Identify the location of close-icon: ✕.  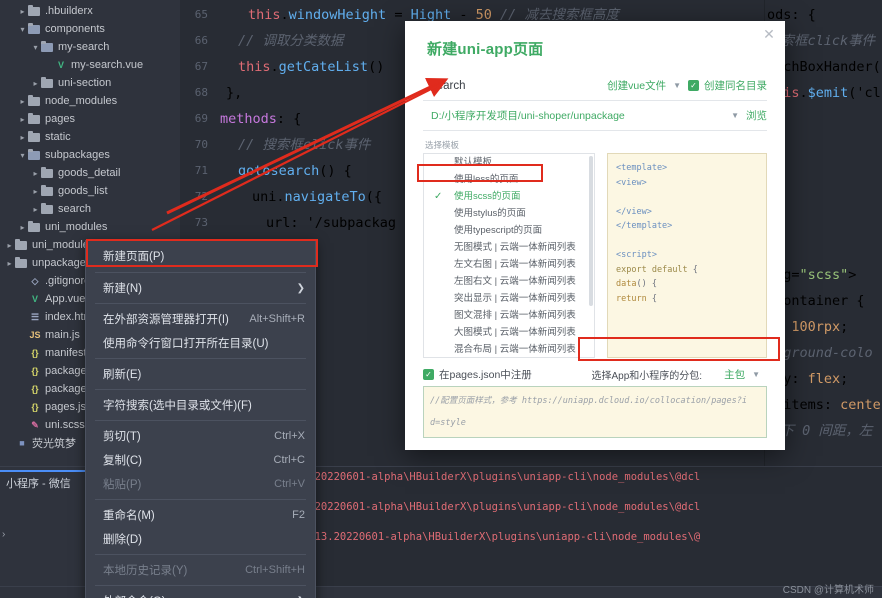
(769, 34).